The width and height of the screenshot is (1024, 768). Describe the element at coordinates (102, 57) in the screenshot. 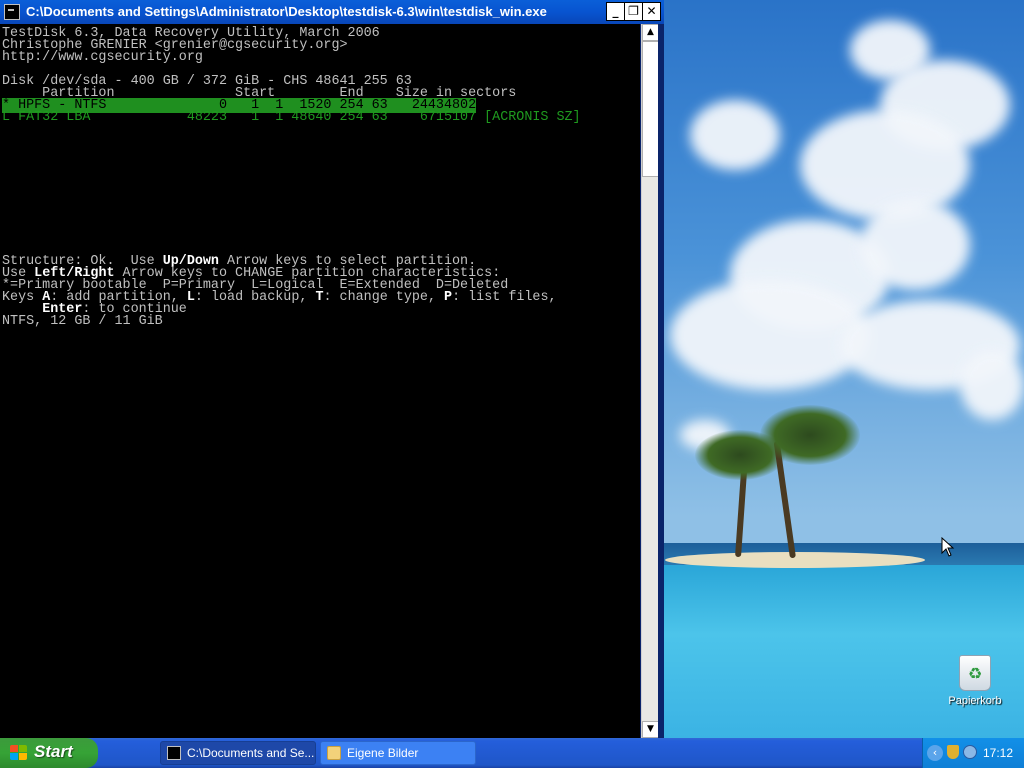

I see `console-line: http://www.cgsecurity.org` at that location.